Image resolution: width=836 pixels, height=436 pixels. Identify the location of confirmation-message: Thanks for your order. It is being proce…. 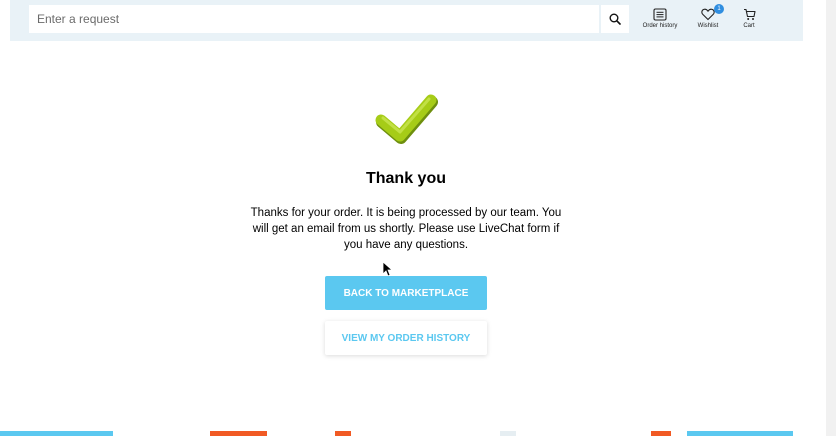
(406, 229).